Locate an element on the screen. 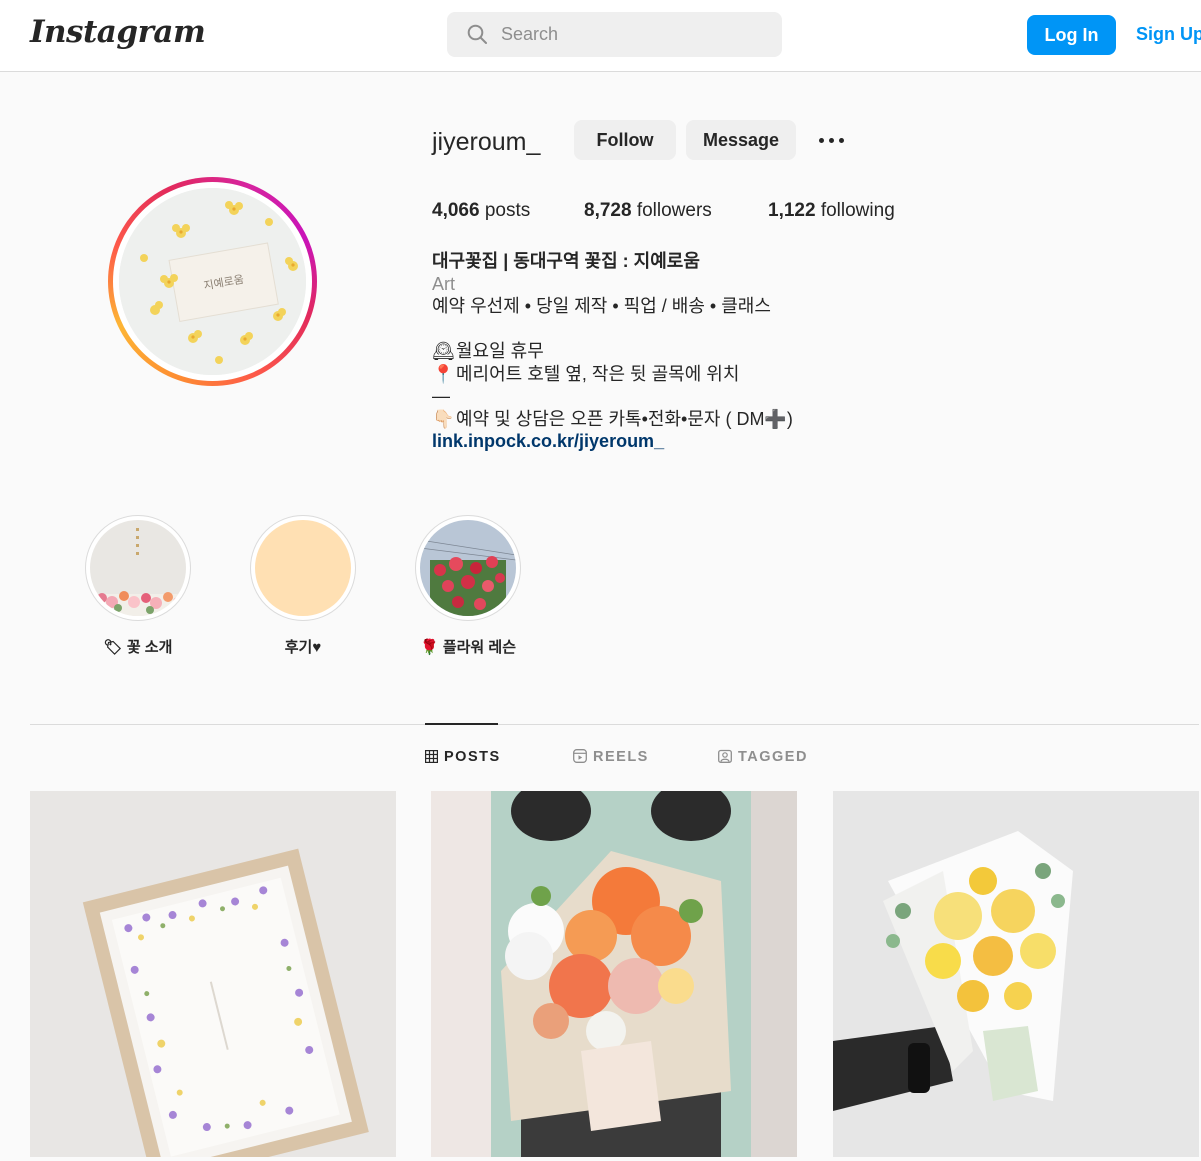 The width and height of the screenshot is (1201, 1161). bio-line: 📍메리어트 호텔 옆, 작은 뒷 골목에 위치 is located at coordinates (586, 373).